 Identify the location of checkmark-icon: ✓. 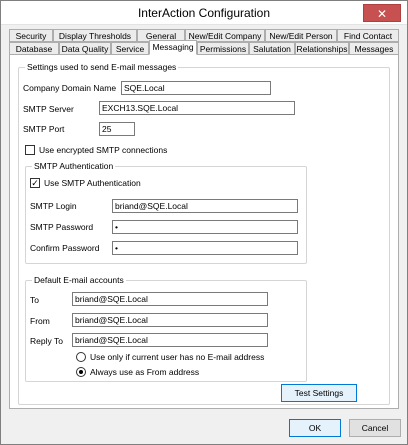
(35, 183).